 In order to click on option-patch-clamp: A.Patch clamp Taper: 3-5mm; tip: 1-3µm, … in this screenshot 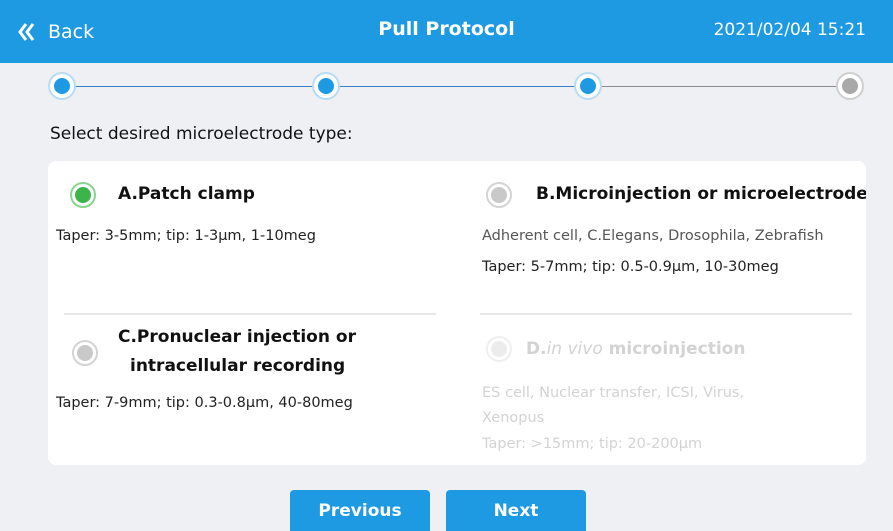, I will do `click(248, 236)`.